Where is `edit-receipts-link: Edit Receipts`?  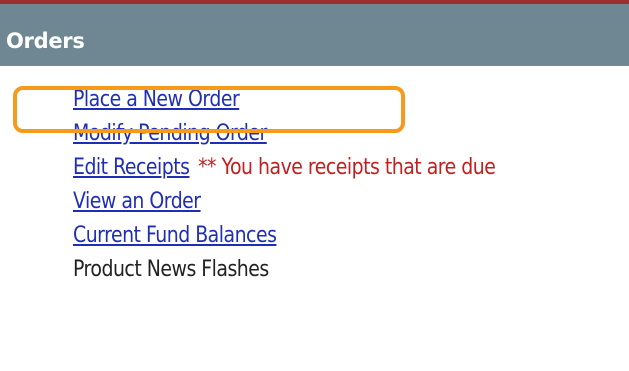 edit-receipts-link: Edit Receipts is located at coordinates (131, 167).